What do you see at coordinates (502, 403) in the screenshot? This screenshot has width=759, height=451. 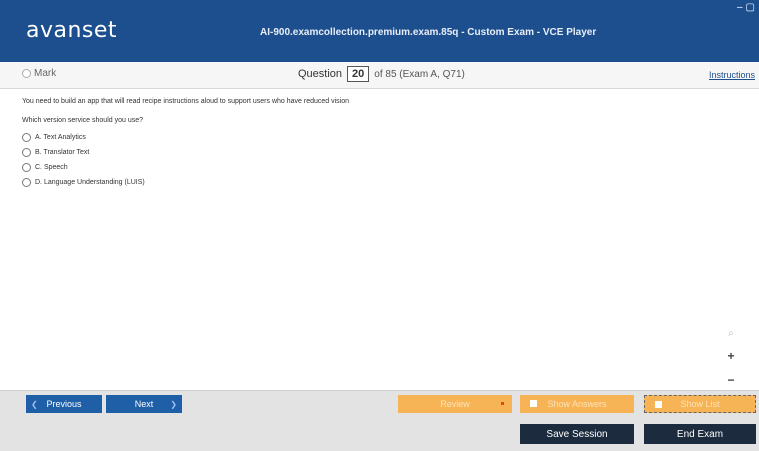 I see `dropdown-arrow-icon` at bounding box center [502, 403].